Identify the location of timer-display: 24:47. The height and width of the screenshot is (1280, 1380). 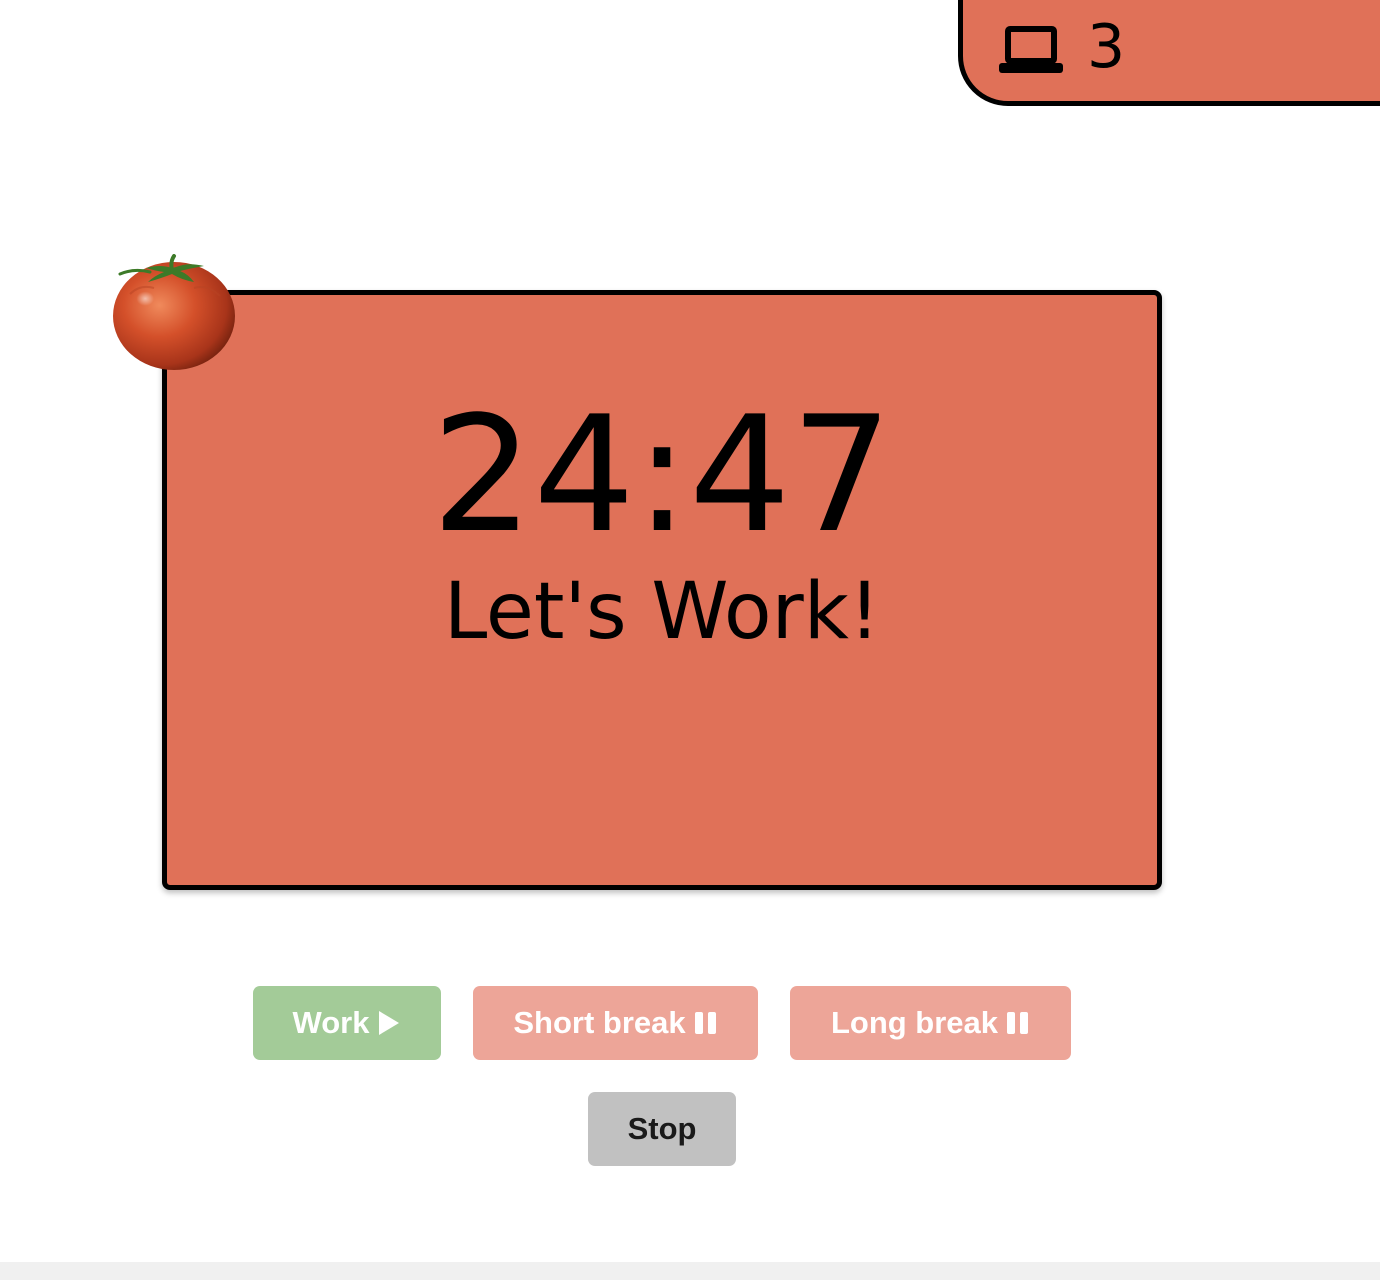
(662, 474).